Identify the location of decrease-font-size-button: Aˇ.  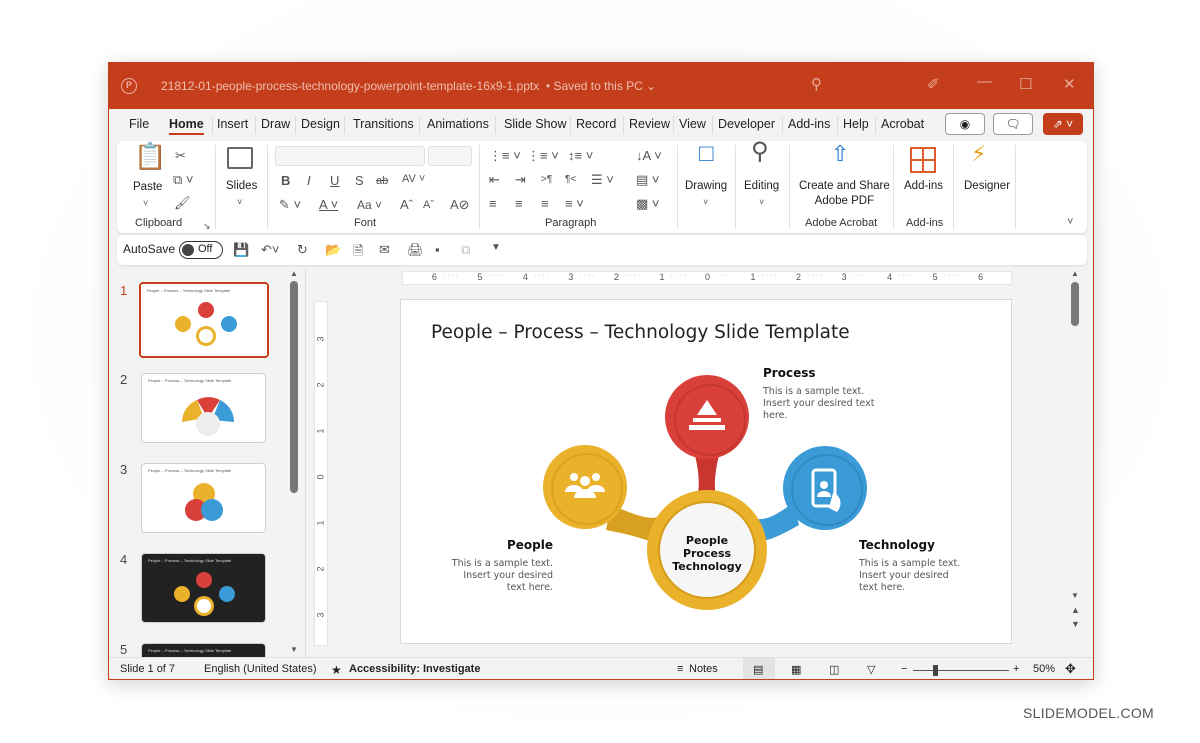
(428, 205).